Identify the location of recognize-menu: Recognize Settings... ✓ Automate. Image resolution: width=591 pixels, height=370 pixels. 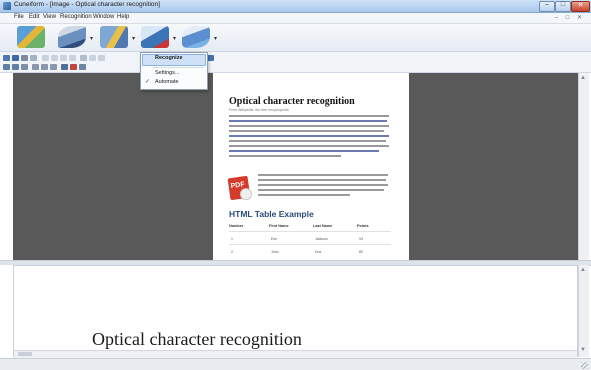
(174, 71).